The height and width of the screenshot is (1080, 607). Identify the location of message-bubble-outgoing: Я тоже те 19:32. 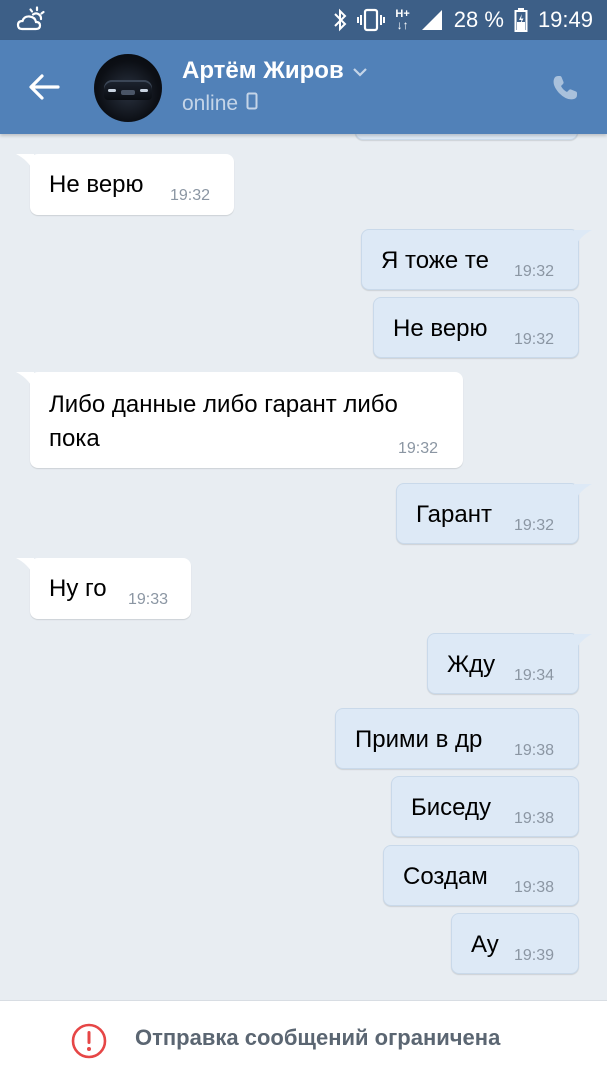
(476, 259).